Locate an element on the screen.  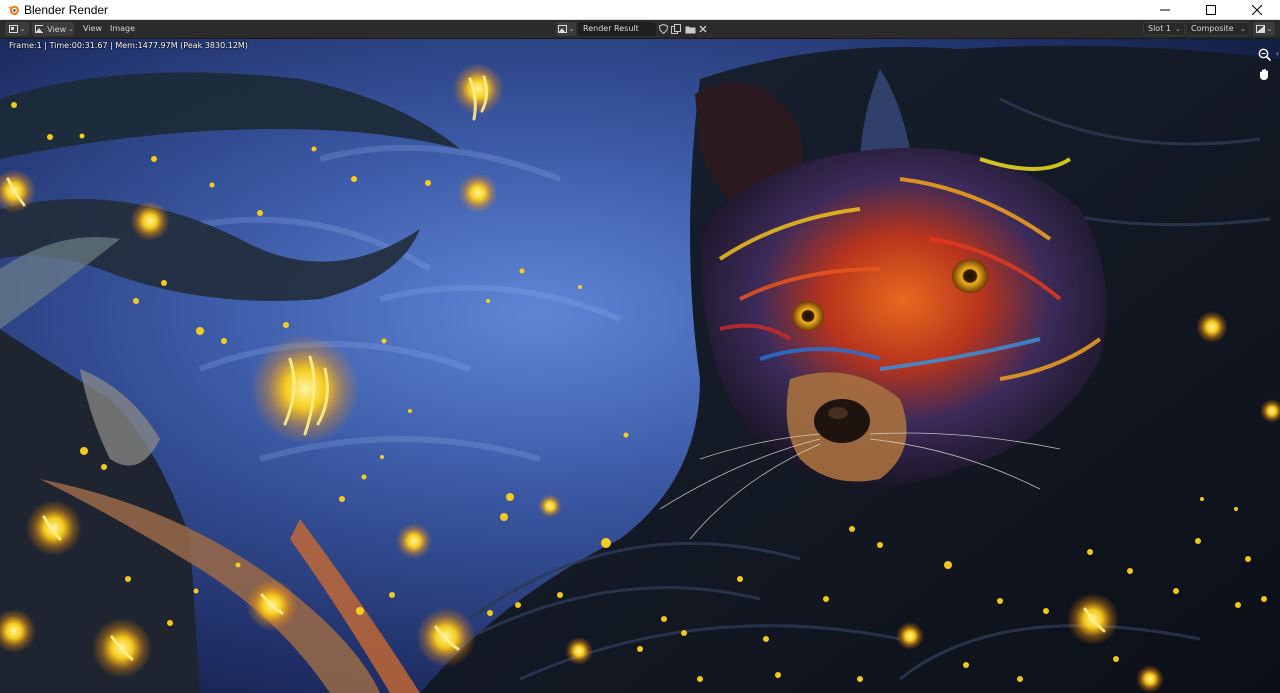
zoom-gizmo is located at coordinates (1264, 54).